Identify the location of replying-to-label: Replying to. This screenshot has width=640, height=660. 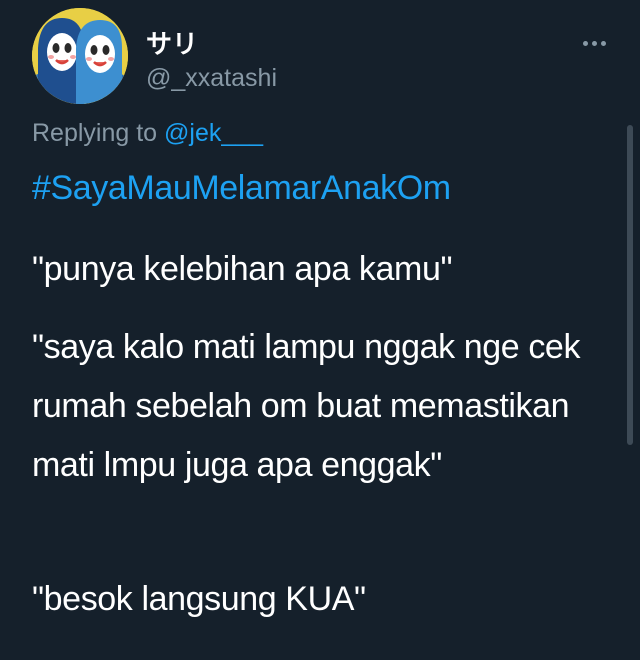
(95, 133).